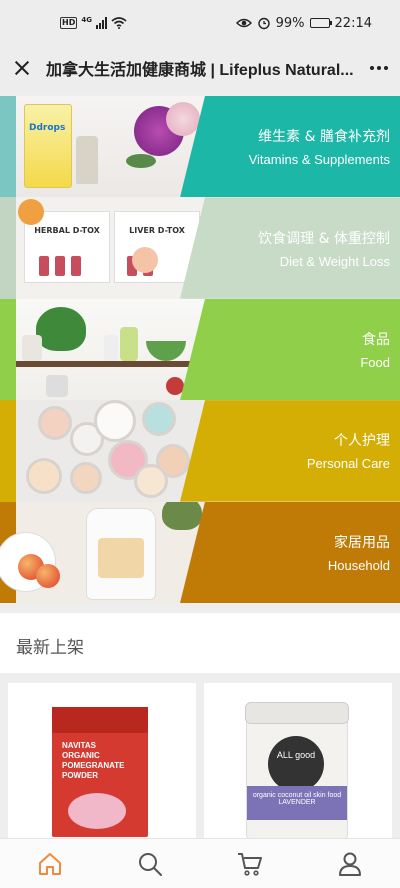  What do you see at coordinates (358, 565) in the screenshot?
I see `category-title-en: Household` at bounding box center [358, 565].